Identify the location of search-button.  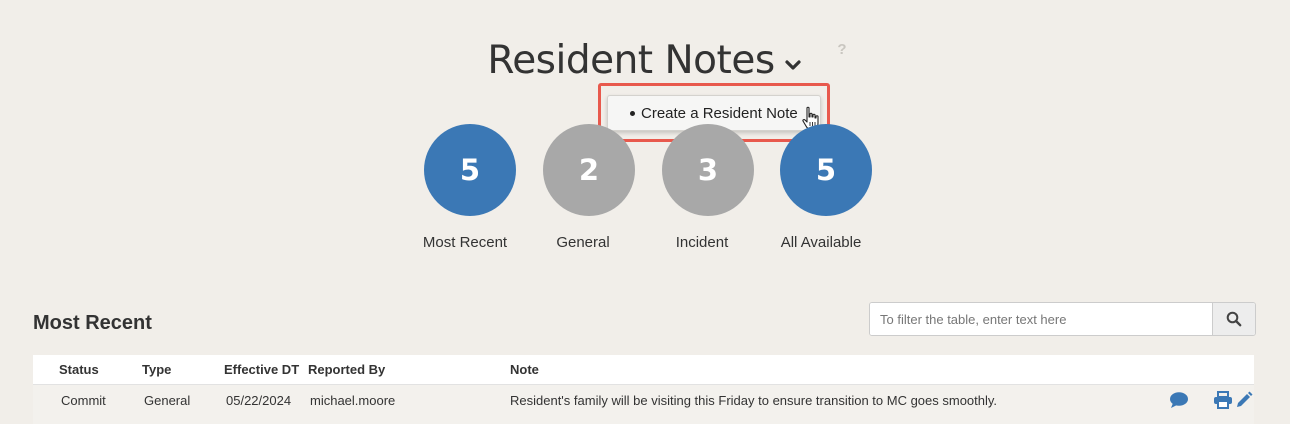
(1233, 319).